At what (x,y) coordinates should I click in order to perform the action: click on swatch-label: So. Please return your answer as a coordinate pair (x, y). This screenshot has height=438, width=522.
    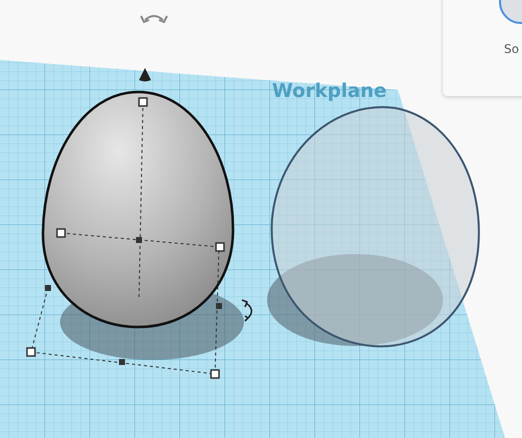
    Looking at the image, I should click on (511, 49).